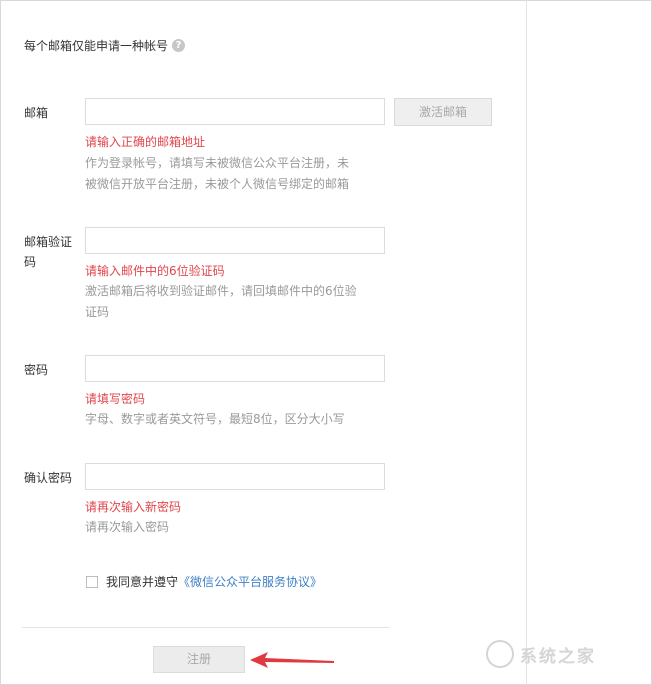 The height and width of the screenshot is (685, 652). What do you see at coordinates (500, 654) in the screenshot?
I see `watermark-logo-icon` at bounding box center [500, 654].